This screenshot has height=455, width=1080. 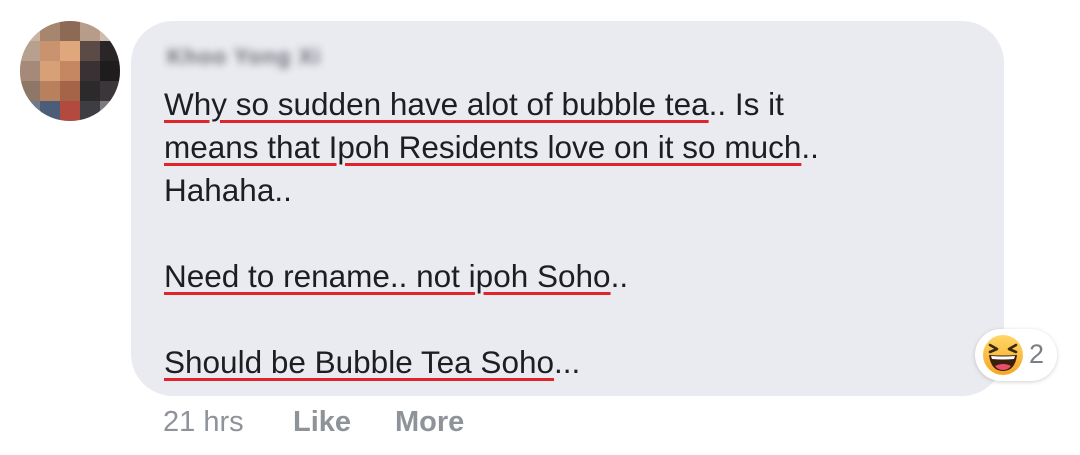 I want to click on comment-line: Need to rename.. not ipoh Soho.., so click(x=574, y=276).